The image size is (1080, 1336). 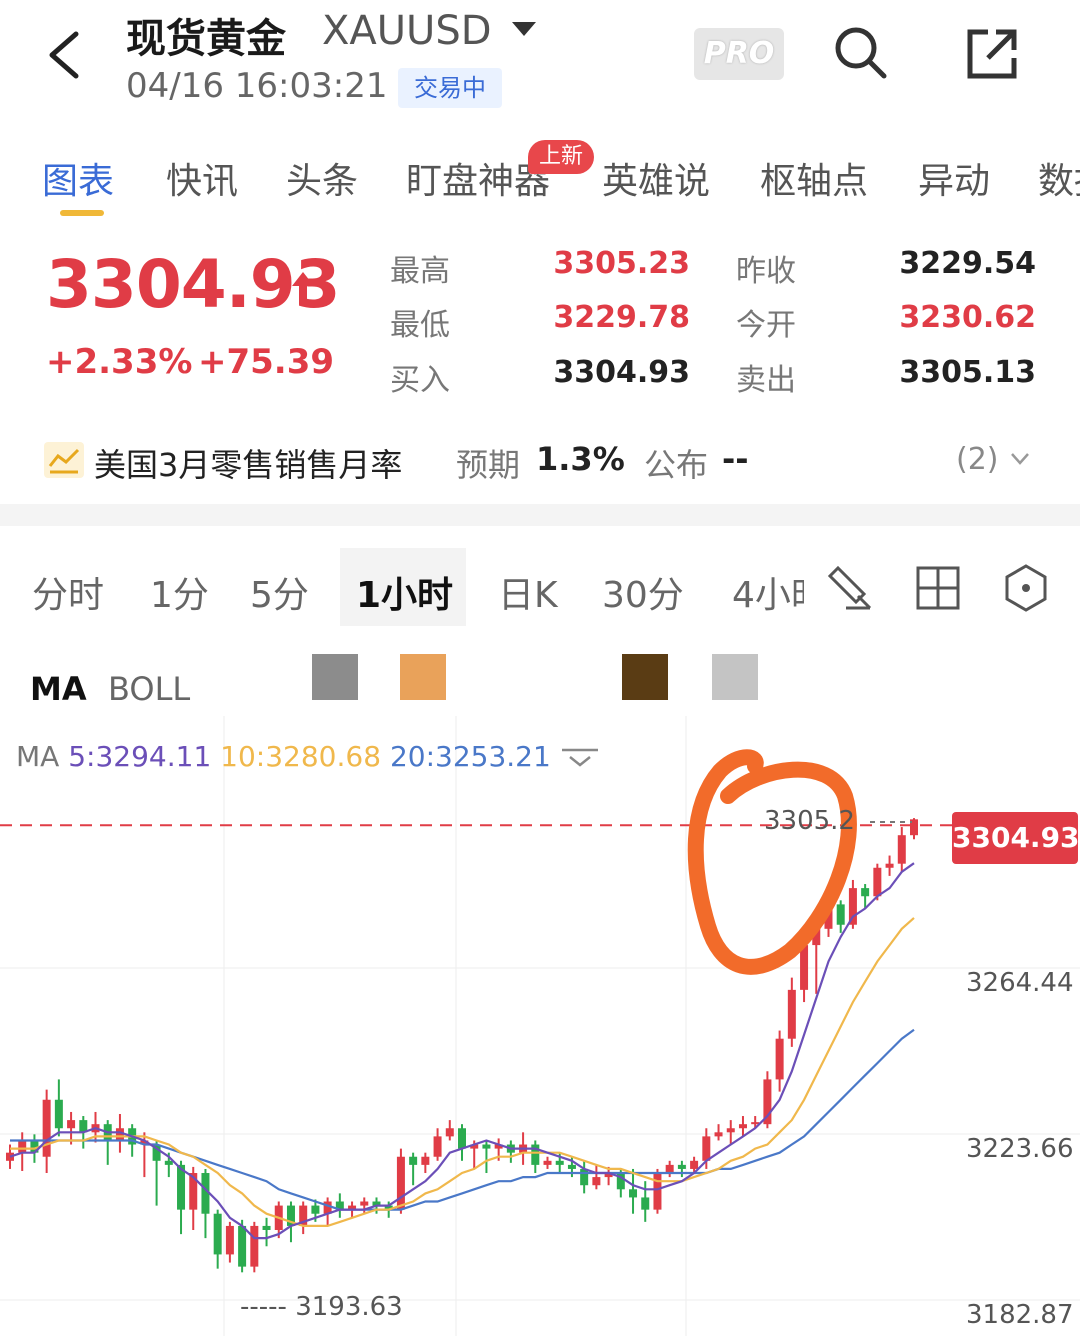 What do you see at coordinates (488, 465) in the screenshot?
I see `event-expected-label: 预期` at bounding box center [488, 465].